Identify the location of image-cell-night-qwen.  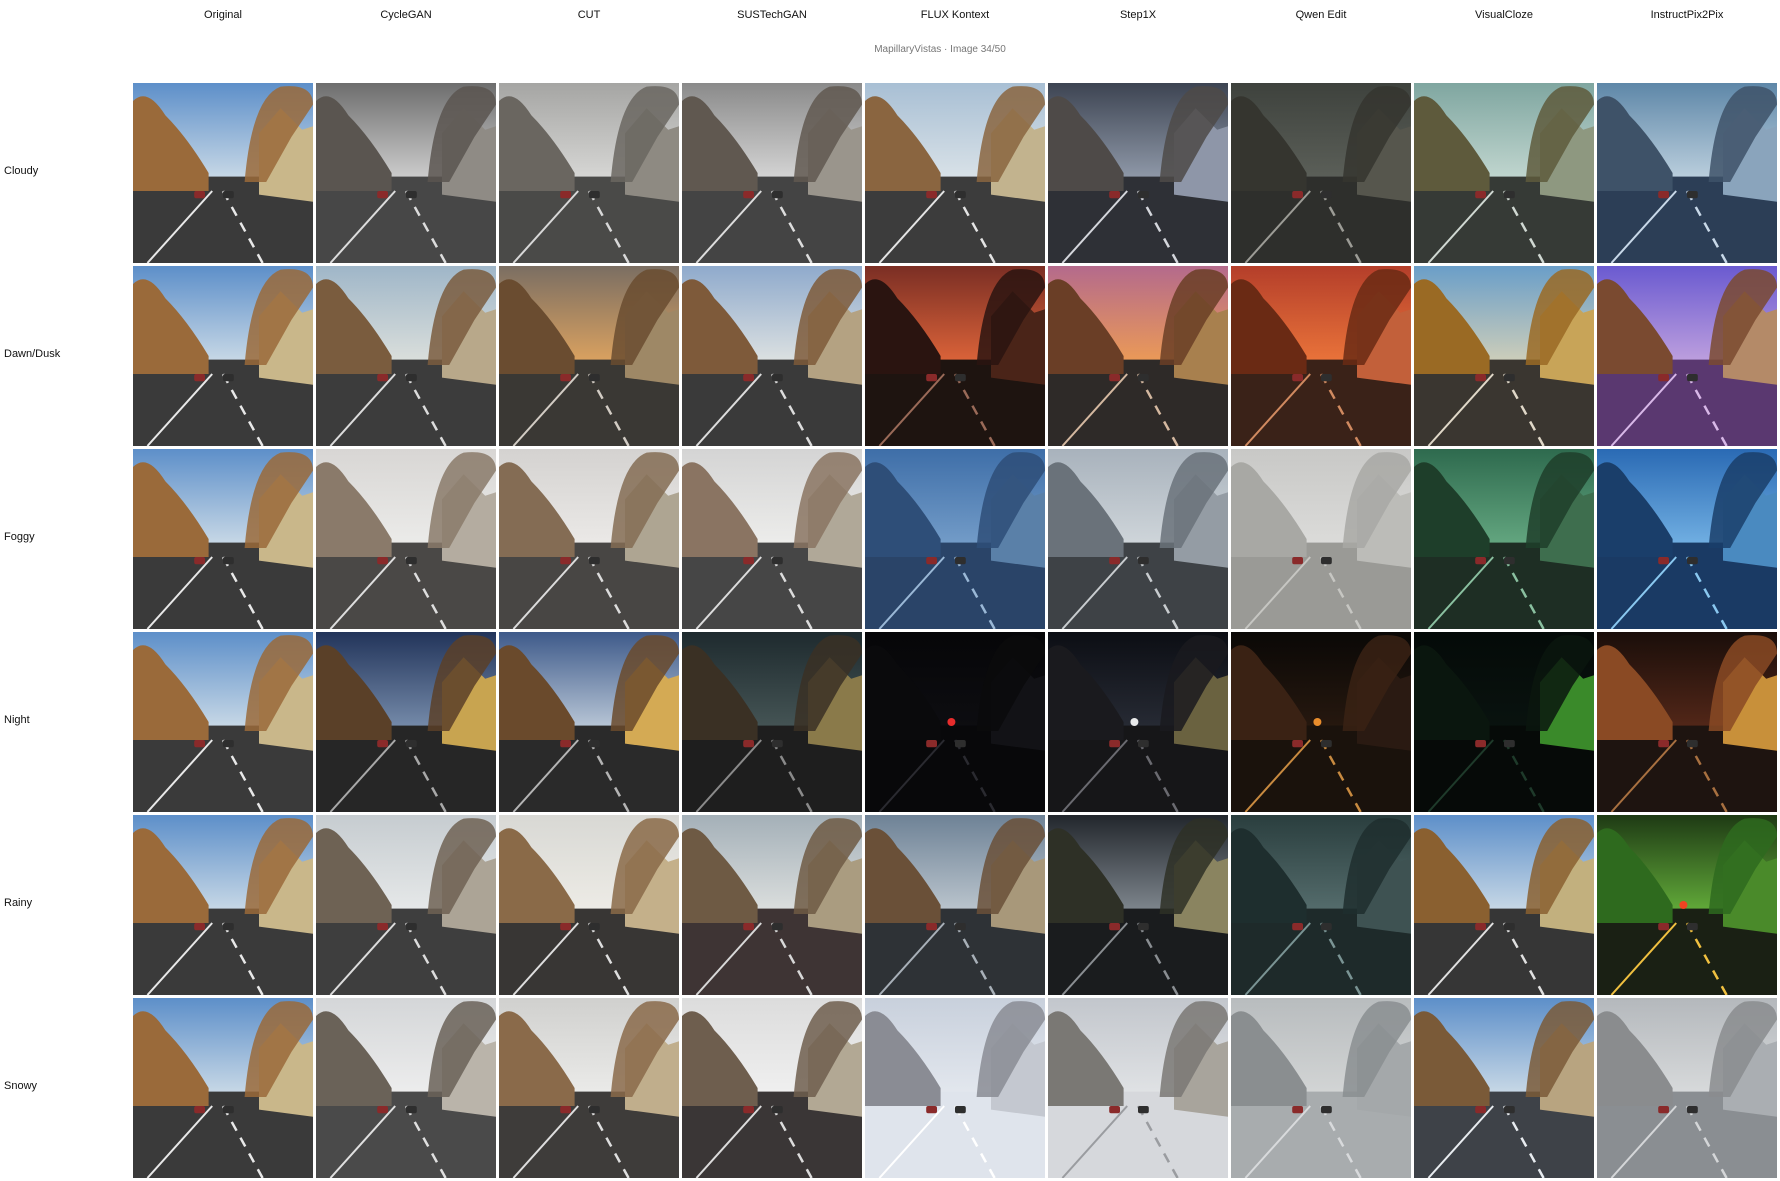
(1321, 722).